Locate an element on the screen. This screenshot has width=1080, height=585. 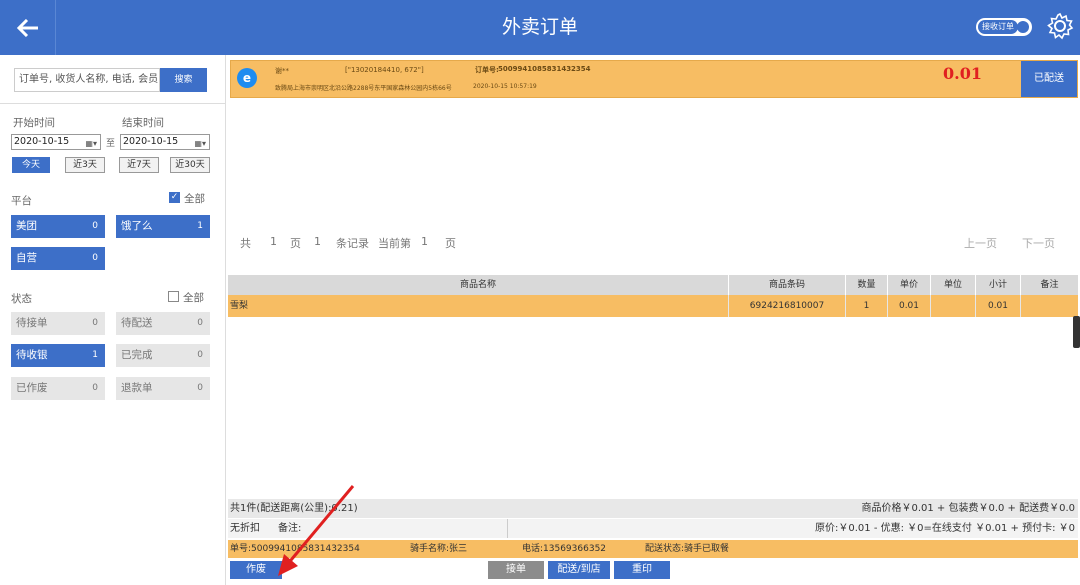
start-date-value: 2020-10-15 is located at coordinates (42, 141).